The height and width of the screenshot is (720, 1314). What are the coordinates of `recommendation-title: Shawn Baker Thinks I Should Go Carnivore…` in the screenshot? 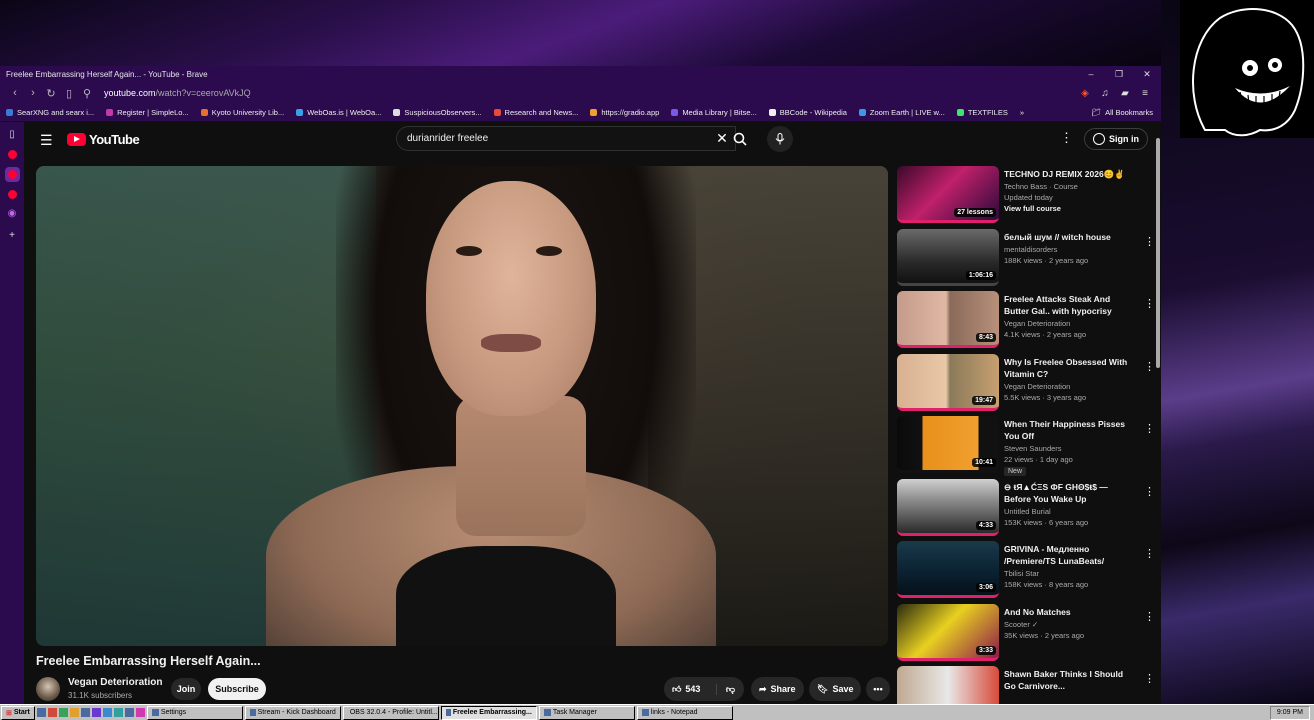 It's located at (1064, 680).